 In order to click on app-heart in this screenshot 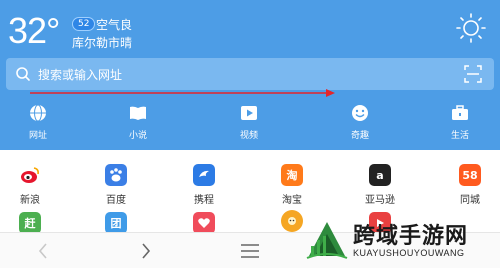, I will do `click(204, 223)`.